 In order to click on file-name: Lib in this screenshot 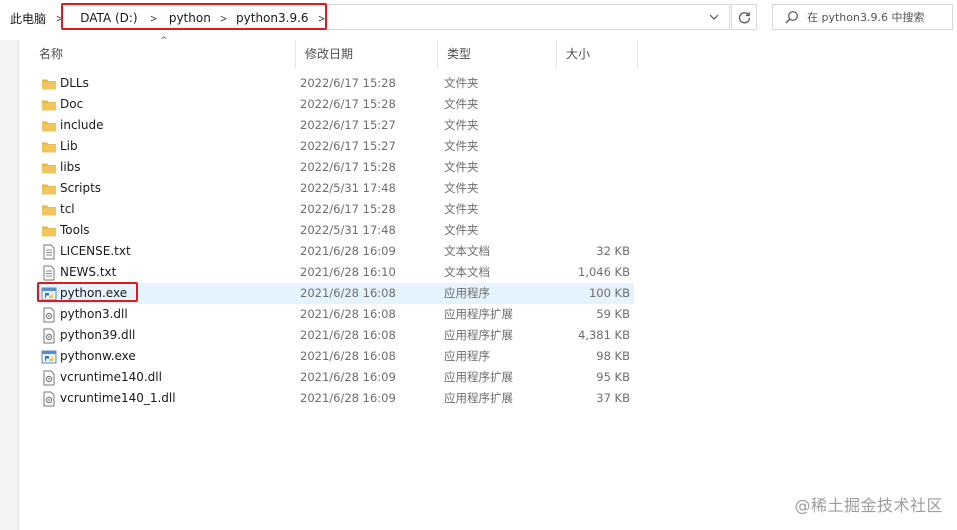, I will do `click(69, 146)`.